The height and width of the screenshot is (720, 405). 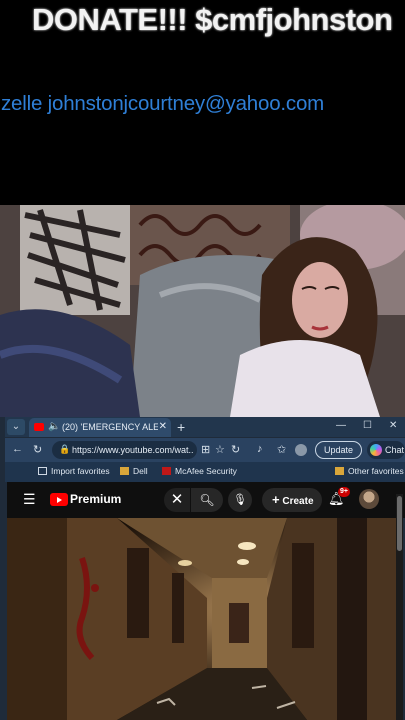 What do you see at coordinates (235, 449) in the screenshot?
I see `refresh-page-icon: ↻` at bounding box center [235, 449].